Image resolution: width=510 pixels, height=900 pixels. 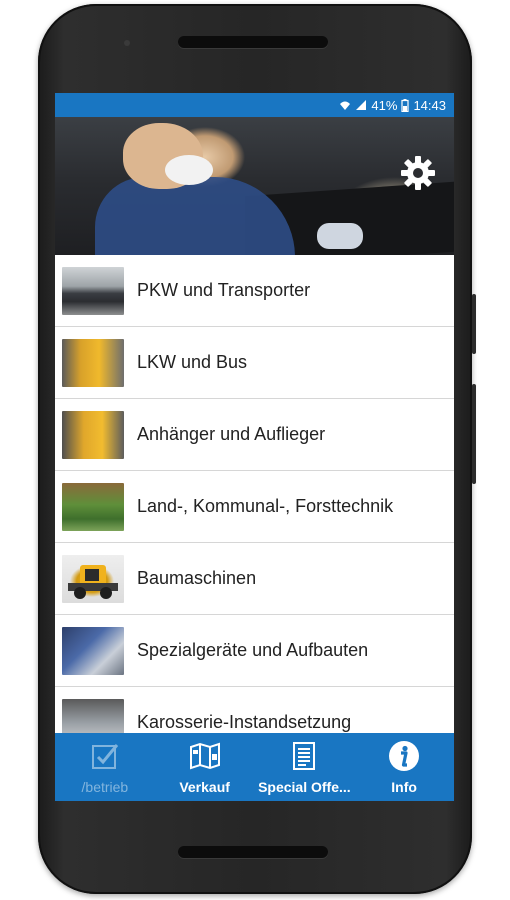 I want to click on nav-tab-info: Info, so click(x=404, y=767).